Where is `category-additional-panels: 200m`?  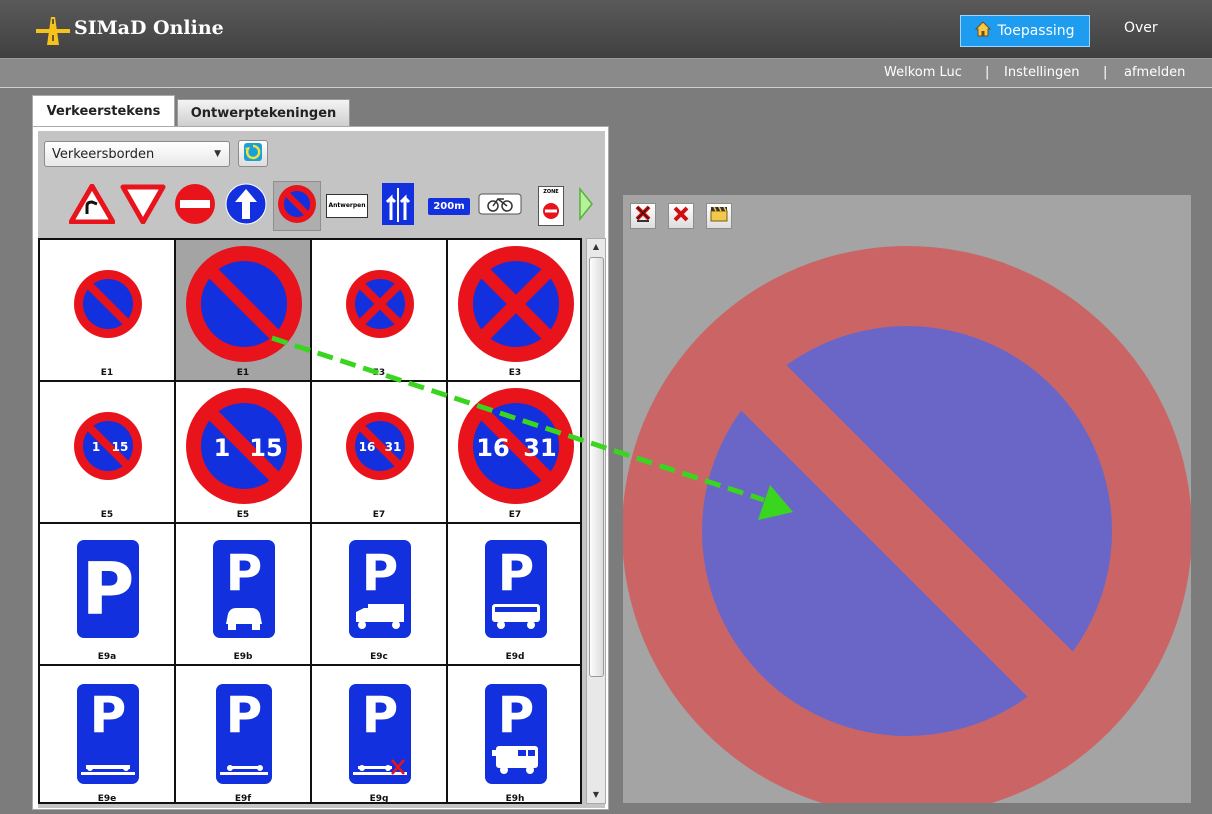 category-additional-panels: 200m is located at coordinates (449, 206).